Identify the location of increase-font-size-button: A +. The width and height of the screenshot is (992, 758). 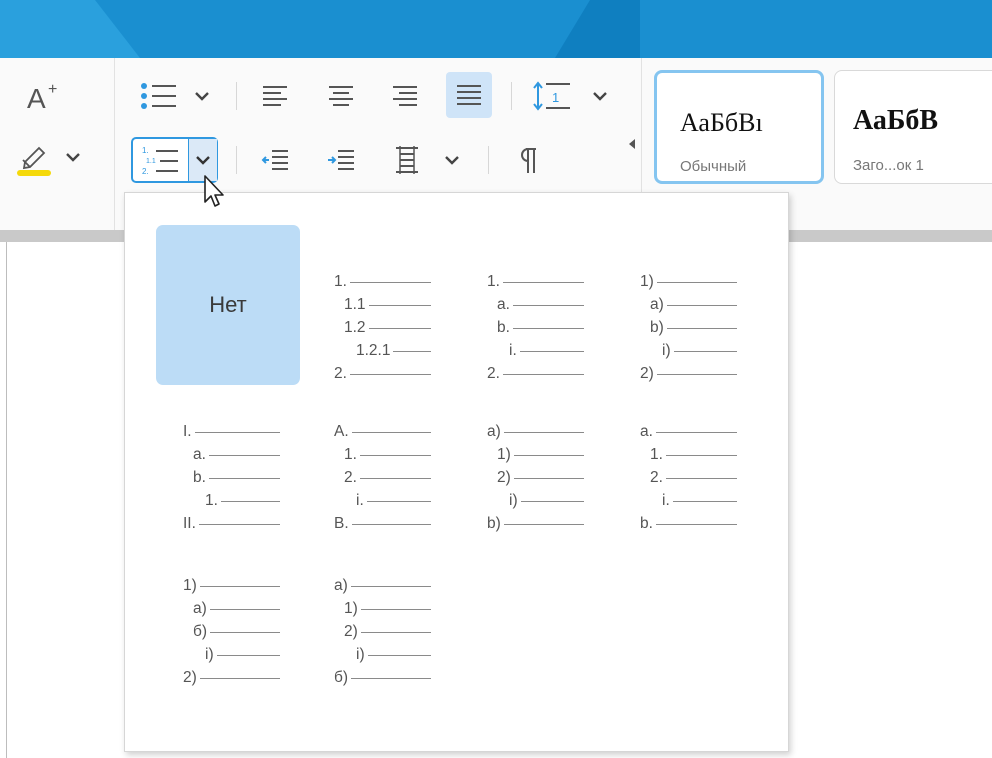
(44, 96).